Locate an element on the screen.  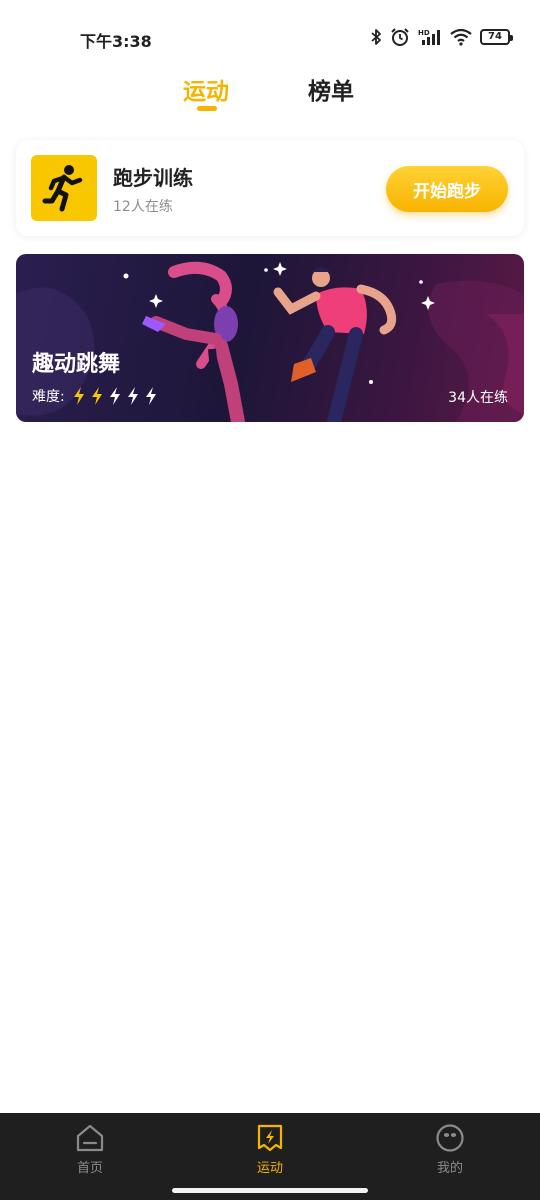
tab-active-indicator is located at coordinates (207, 108).